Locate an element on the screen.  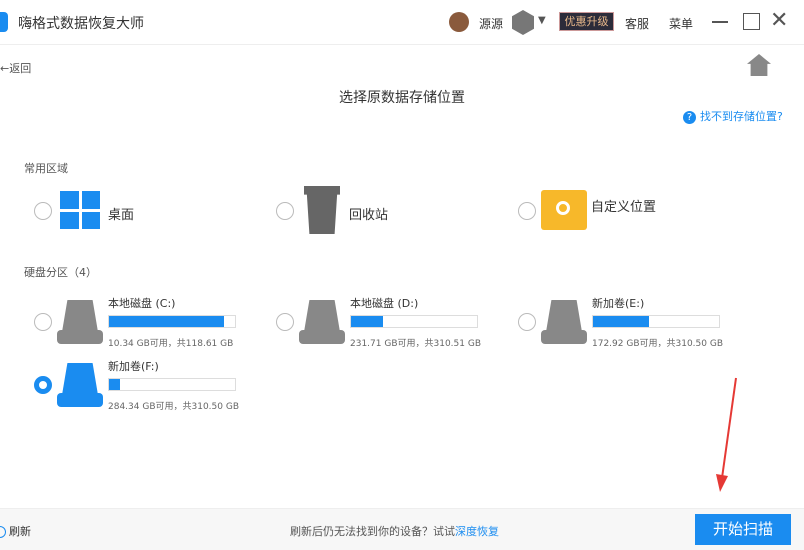
maximize-button is located at coordinates (751, 21).